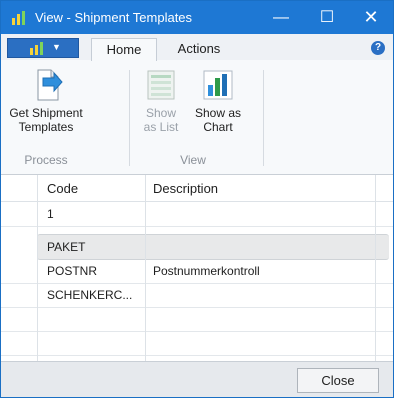 The image size is (394, 398). I want to click on table-row: POSTNR Postnummerkontroll, so click(197, 271).